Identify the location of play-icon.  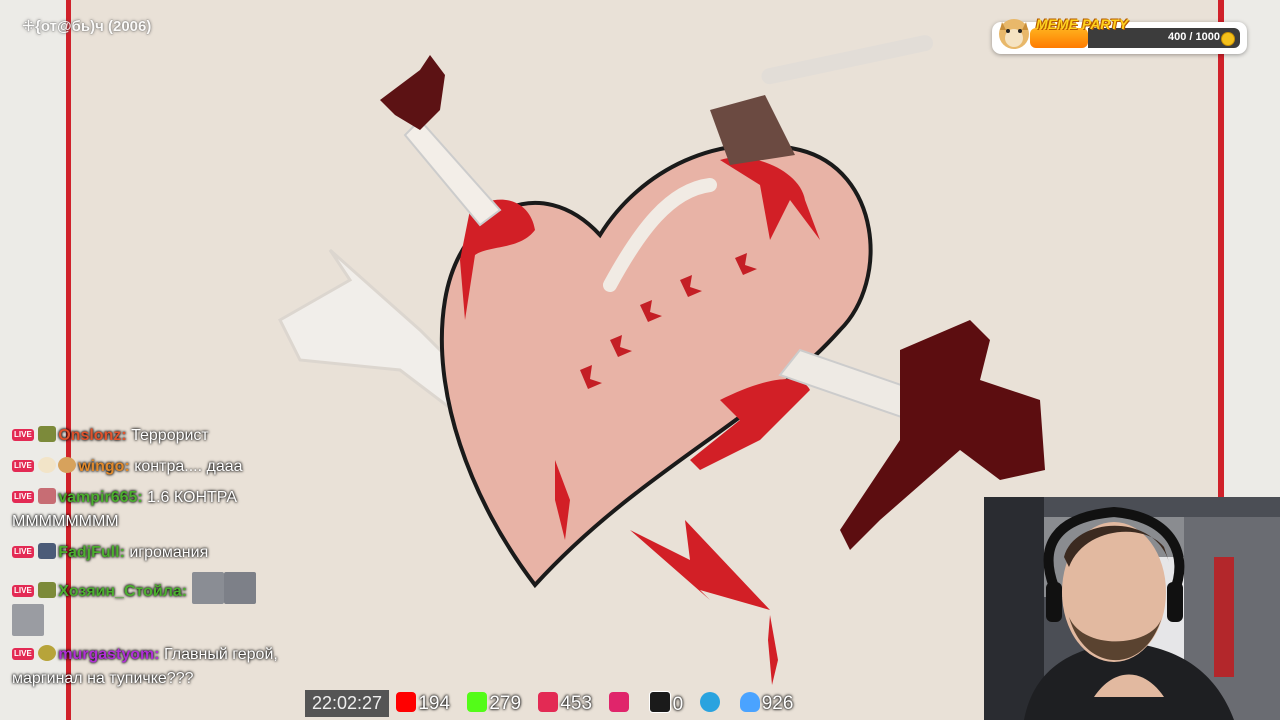
(619, 702).